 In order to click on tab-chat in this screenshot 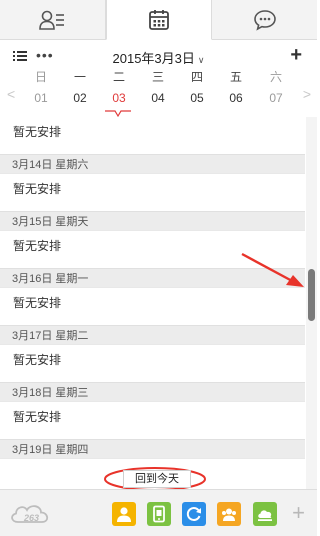, I will do `click(264, 19)`.